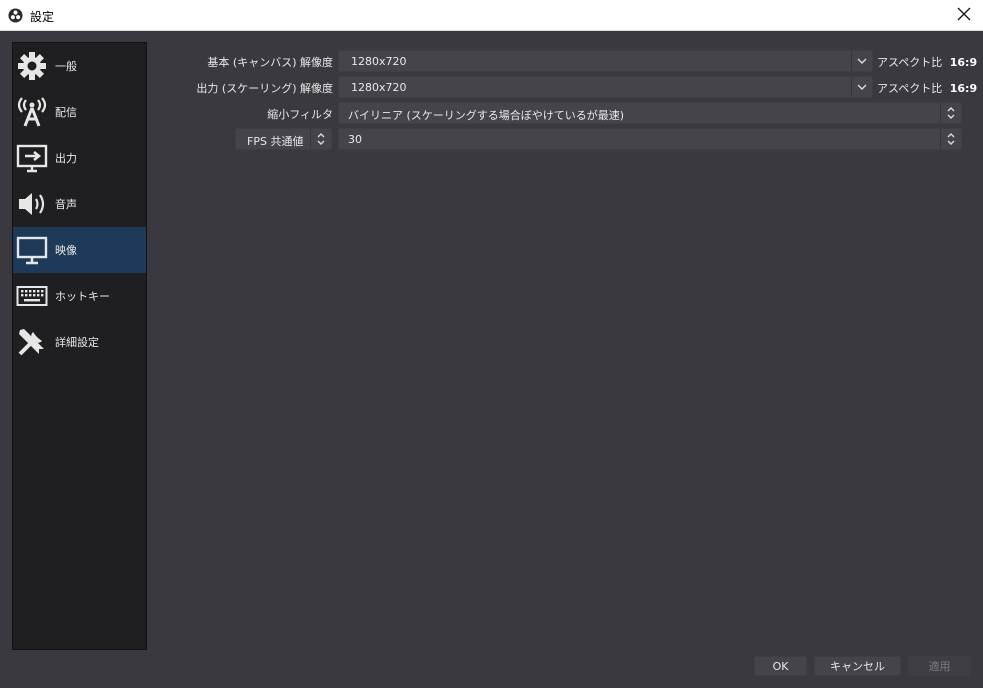 This screenshot has height=688, width=983. I want to click on gear-icon, so click(32, 66).